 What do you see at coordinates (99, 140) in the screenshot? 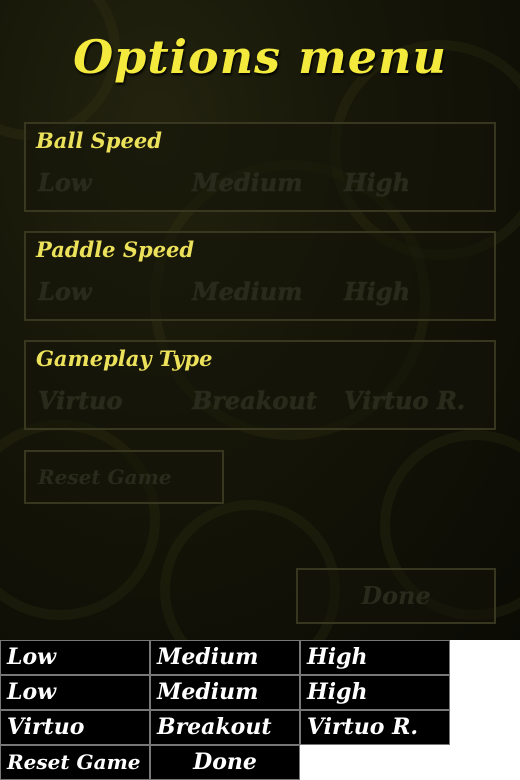
I see `ball-speed-label: Ball Speed` at bounding box center [99, 140].